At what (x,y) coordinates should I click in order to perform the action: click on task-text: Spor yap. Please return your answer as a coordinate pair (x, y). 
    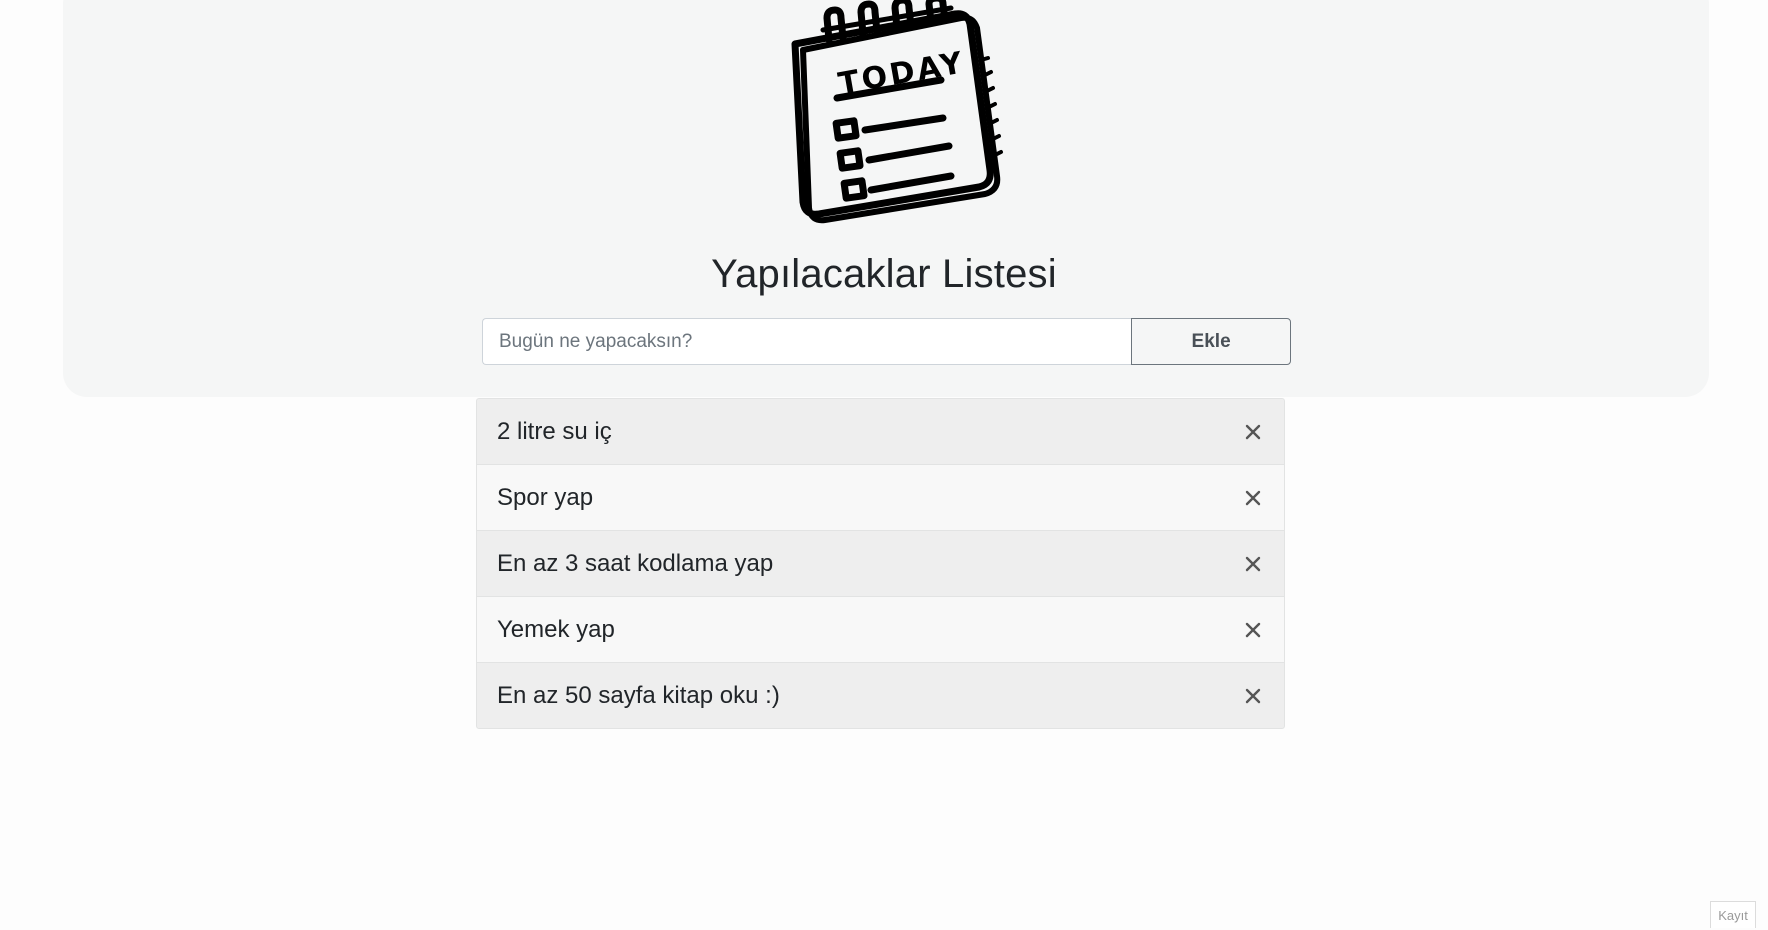
    Looking at the image, I should click on (545, 497).